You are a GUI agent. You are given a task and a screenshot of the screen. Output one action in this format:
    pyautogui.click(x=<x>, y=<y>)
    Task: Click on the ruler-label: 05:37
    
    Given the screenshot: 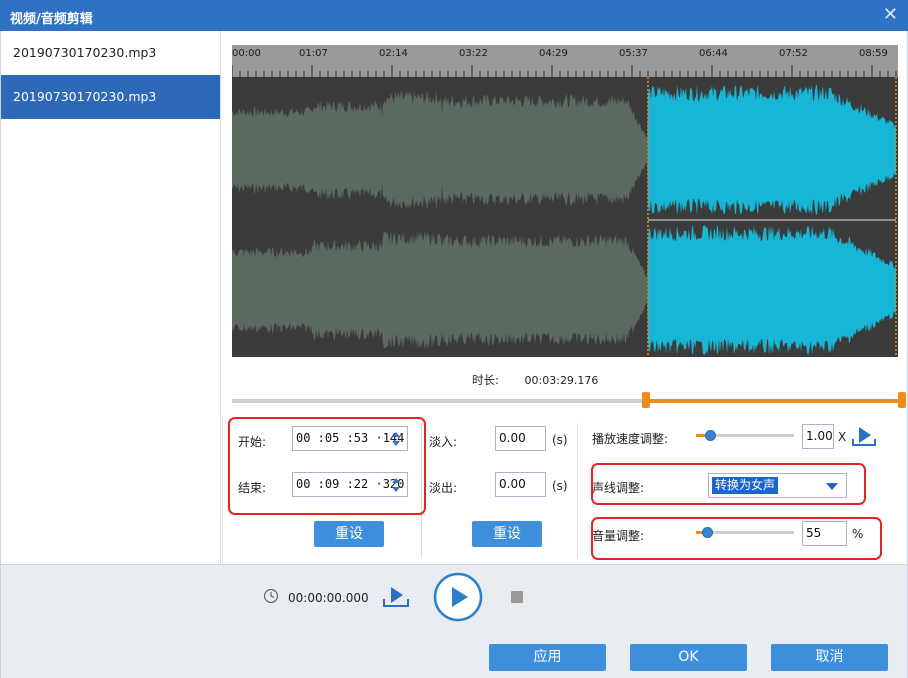 What is the action you would take?
    pyautogui.click(x=633, y=53)
    